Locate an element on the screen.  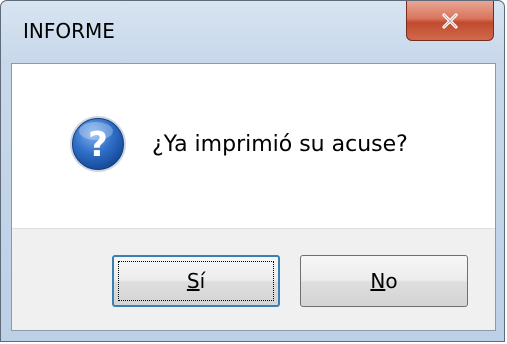
no-button: No is located at coordinates (384, 281).